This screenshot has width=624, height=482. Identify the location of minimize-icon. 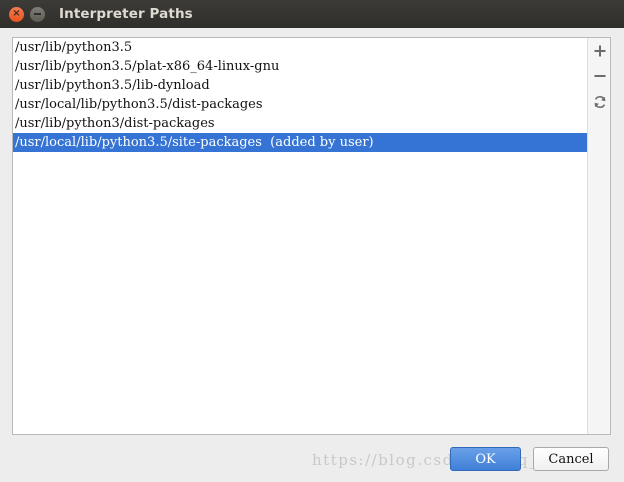
(37, 14).